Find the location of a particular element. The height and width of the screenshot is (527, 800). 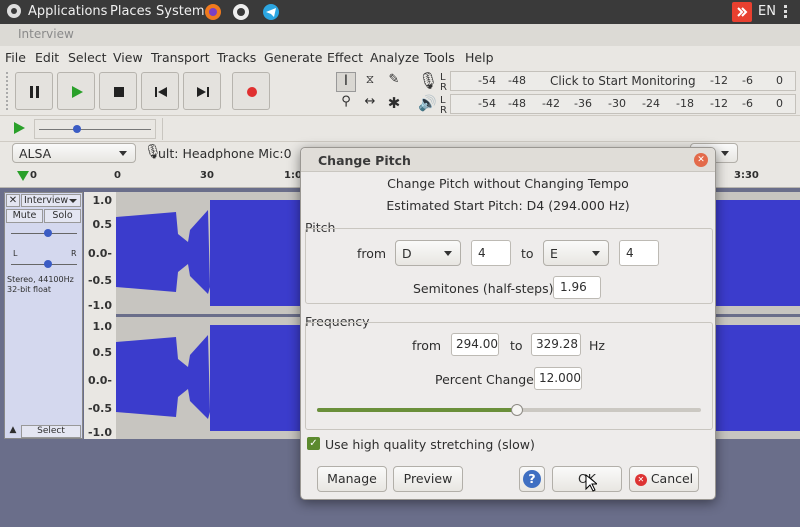

from-note-select: D is located at coordinates (428, 253).